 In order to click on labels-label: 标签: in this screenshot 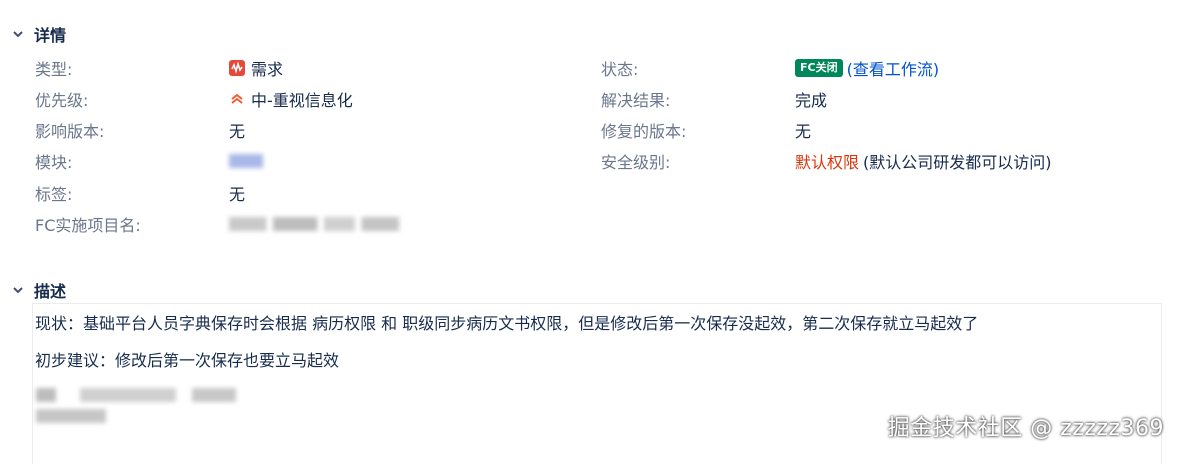, I will do `click(54, 194)`.